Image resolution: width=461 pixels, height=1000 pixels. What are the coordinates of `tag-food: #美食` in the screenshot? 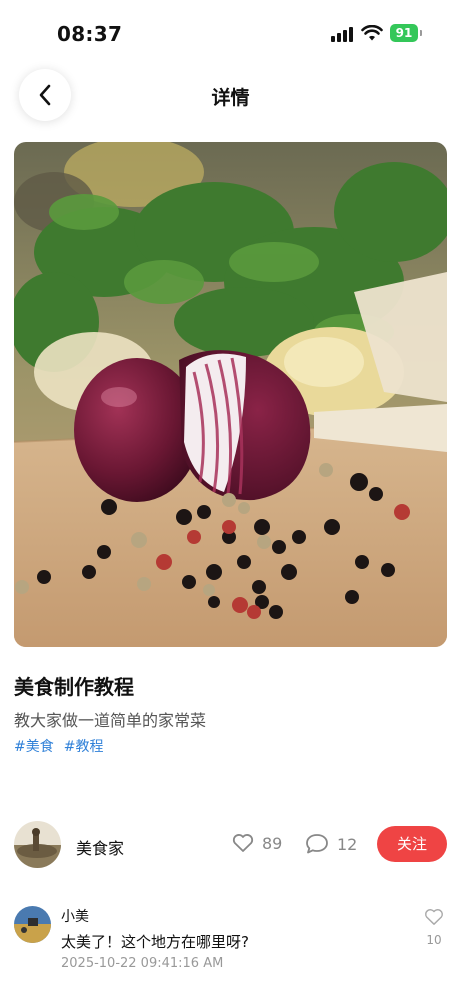 It's located at (34, 746).